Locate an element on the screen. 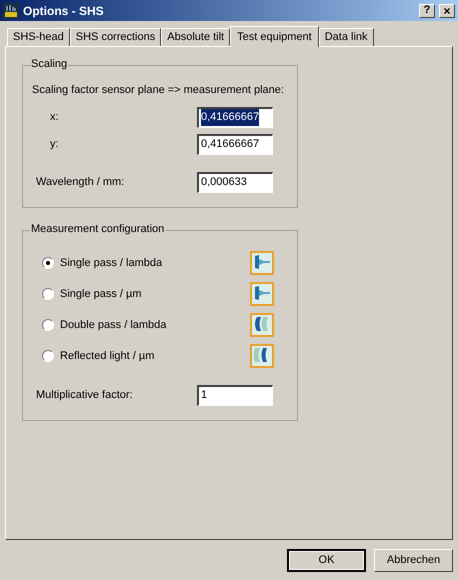 The width and height of the screenshot is (458, 580). description: Scaling factor sensor plane => measurement plane: is located at coordinates (158, 90).